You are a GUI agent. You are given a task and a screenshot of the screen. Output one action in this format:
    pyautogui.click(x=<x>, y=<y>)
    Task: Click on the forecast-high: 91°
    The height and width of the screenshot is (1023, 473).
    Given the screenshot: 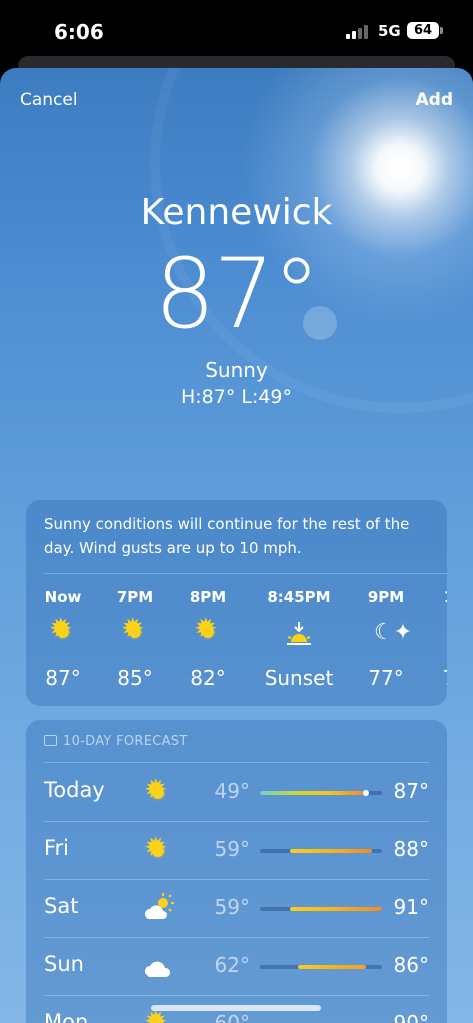 What is the action you would take?
    pyautogui.click(x=411, y=907)
    